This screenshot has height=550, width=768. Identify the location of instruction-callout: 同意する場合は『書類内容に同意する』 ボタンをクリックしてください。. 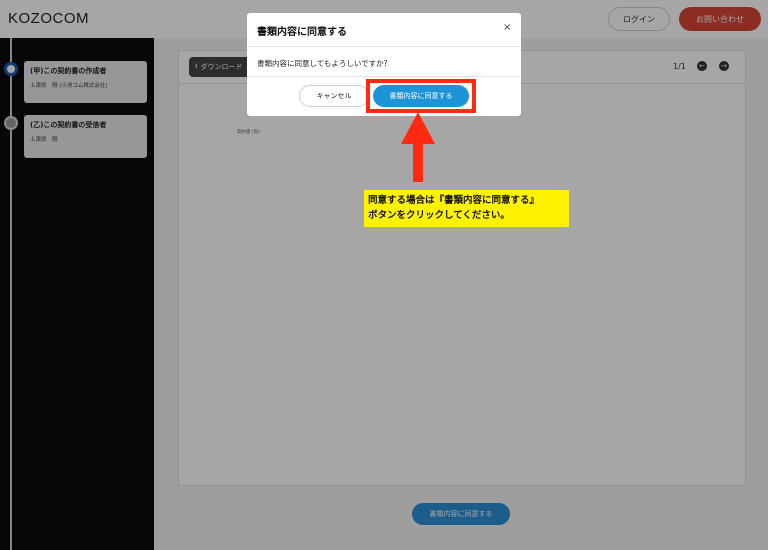
(466, 208).